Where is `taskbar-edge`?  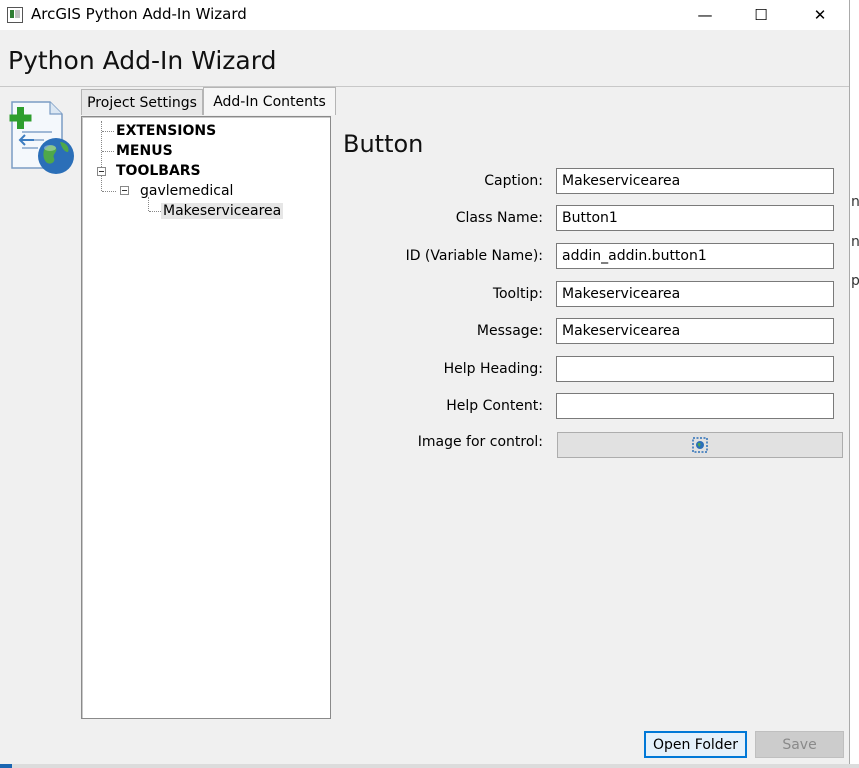
taskbar-edge is located at coordinates (429, 766).